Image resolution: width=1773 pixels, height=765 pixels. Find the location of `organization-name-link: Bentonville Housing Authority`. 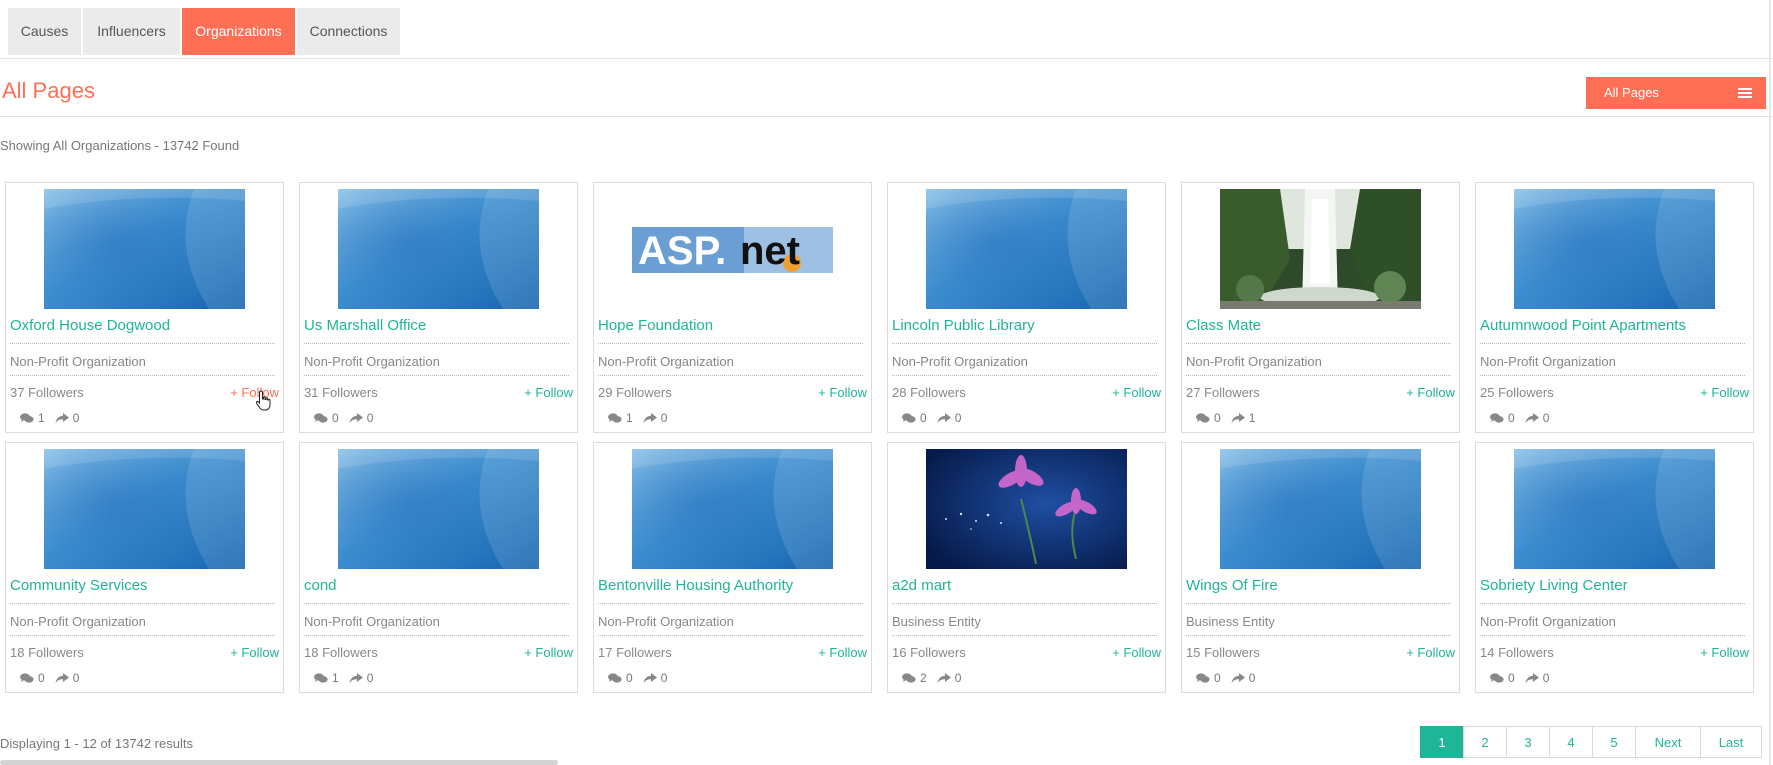

organization-name-link: Bentonville Housing Authority is located at coordinates (730, 585).